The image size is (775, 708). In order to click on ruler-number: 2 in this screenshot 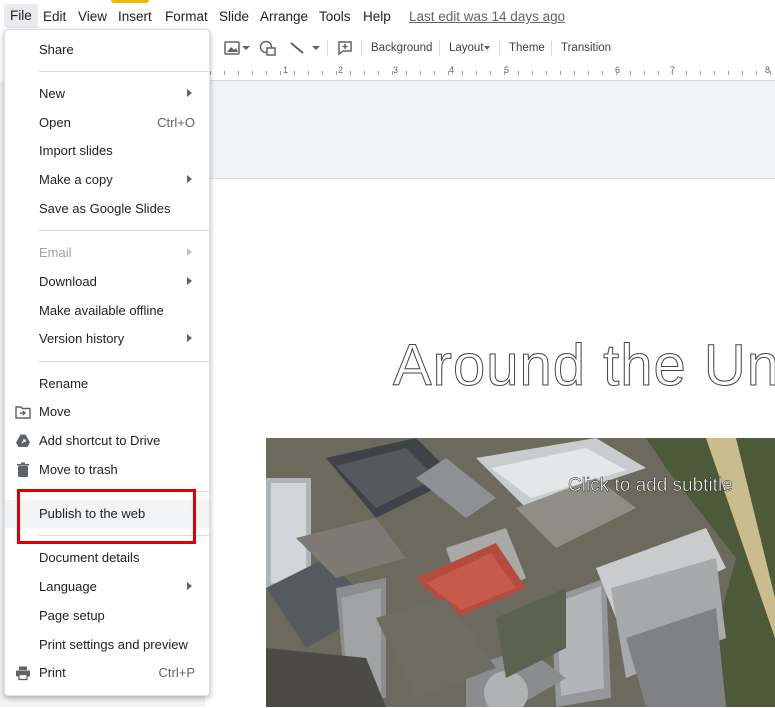, I will do `click(341, 70)`.